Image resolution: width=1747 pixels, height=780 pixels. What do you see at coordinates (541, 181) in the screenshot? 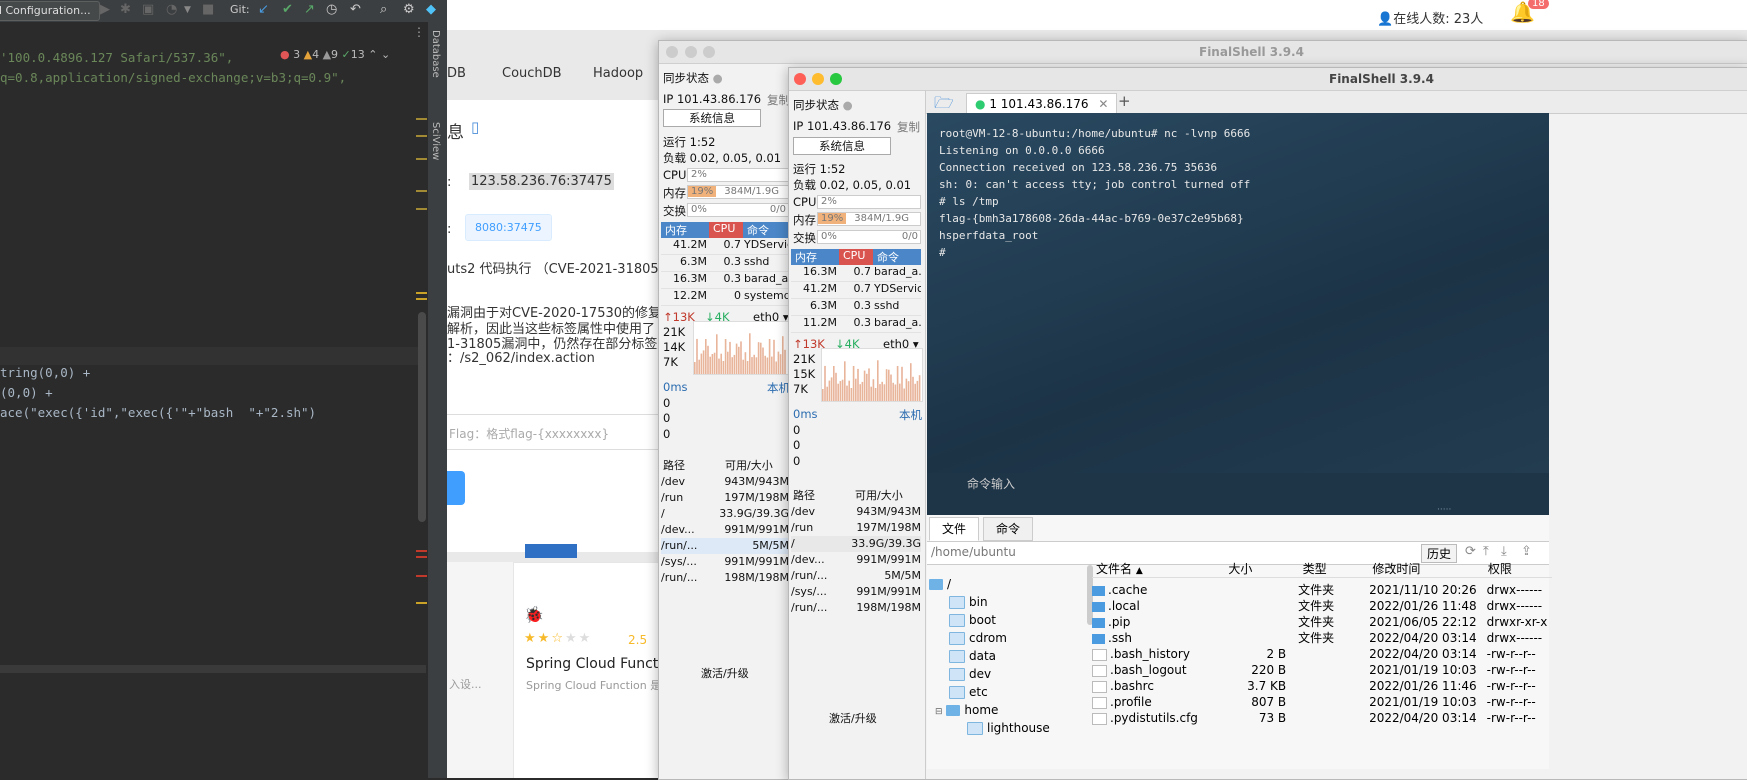
I see `target-address: 123.58.236.76:37475` at bounding box center [541, 181].